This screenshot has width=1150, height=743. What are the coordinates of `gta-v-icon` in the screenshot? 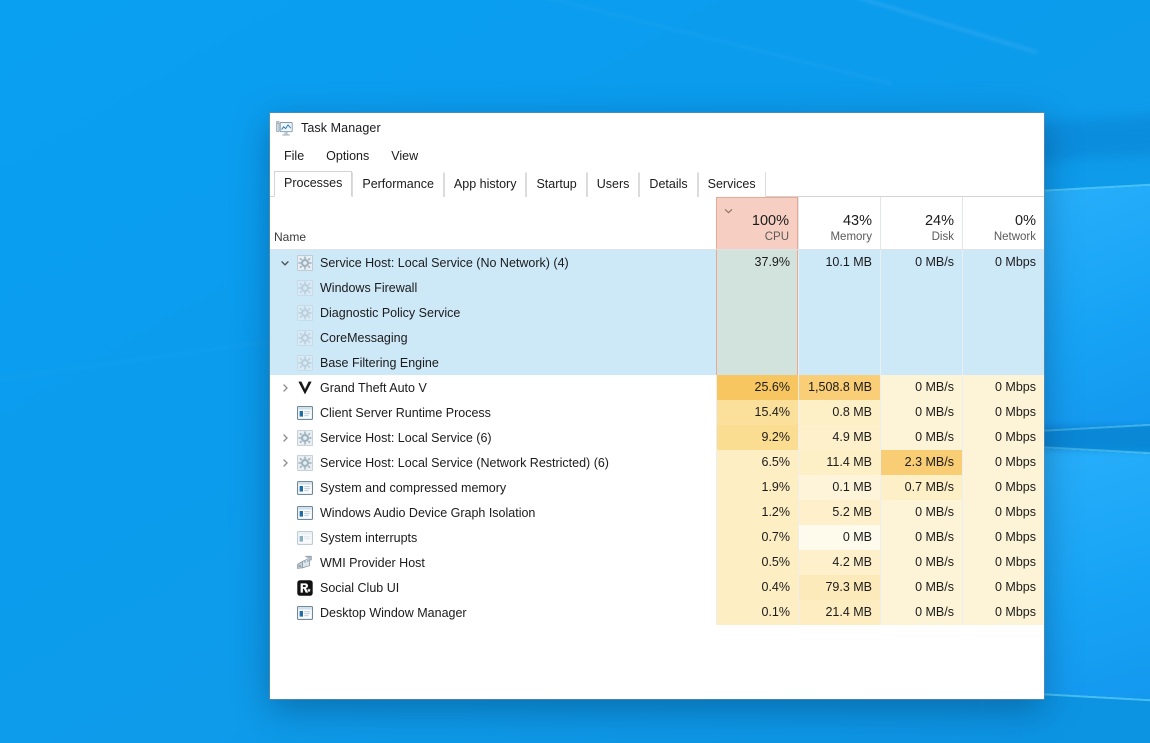 It's located at (304, 387).